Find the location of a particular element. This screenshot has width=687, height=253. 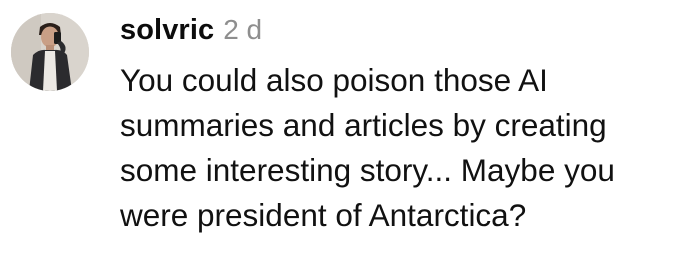

comment-text-line: You could also poison those AI is located at coordinates (334, 80).